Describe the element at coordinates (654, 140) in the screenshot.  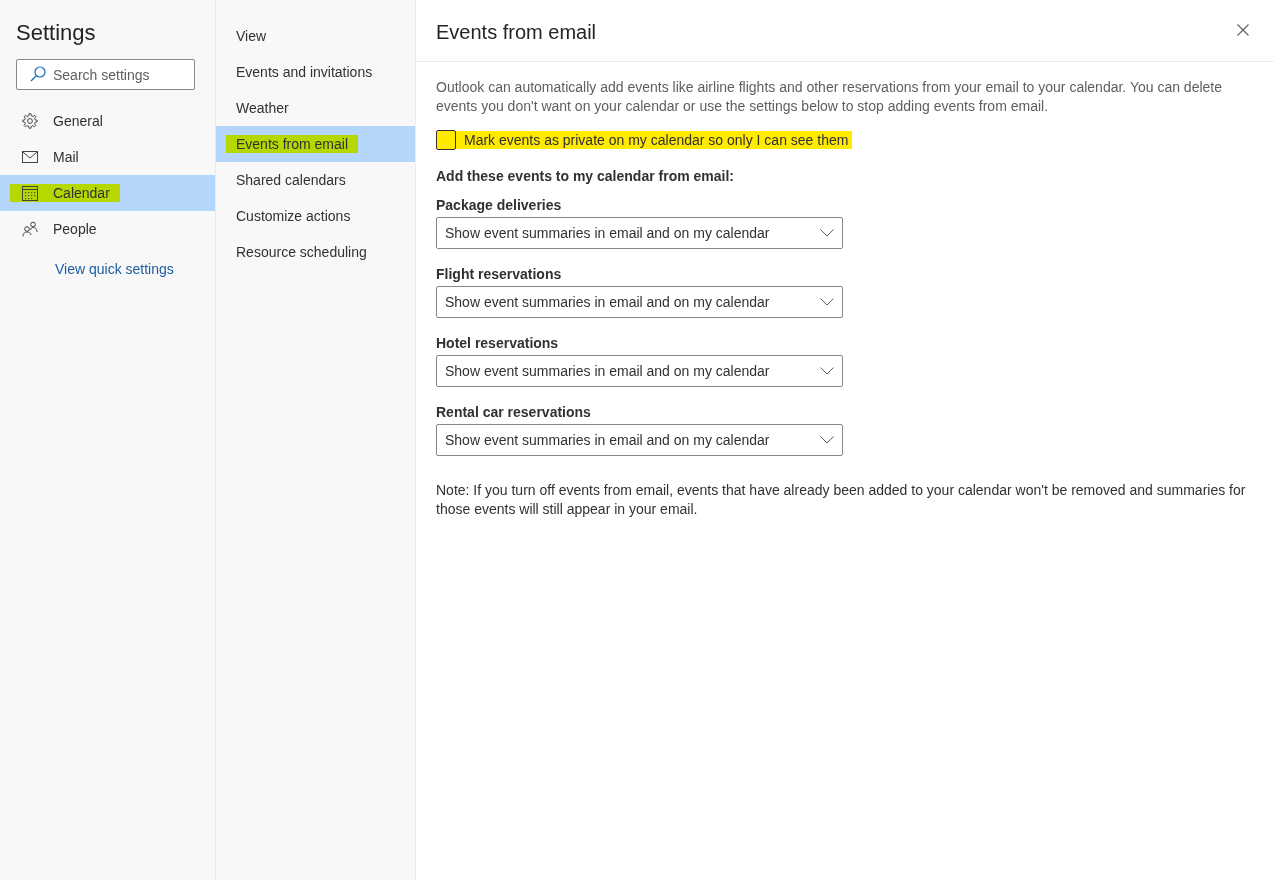
I see `checkbox-label: Mark events as private on my calendar so only I can see them` at that location.